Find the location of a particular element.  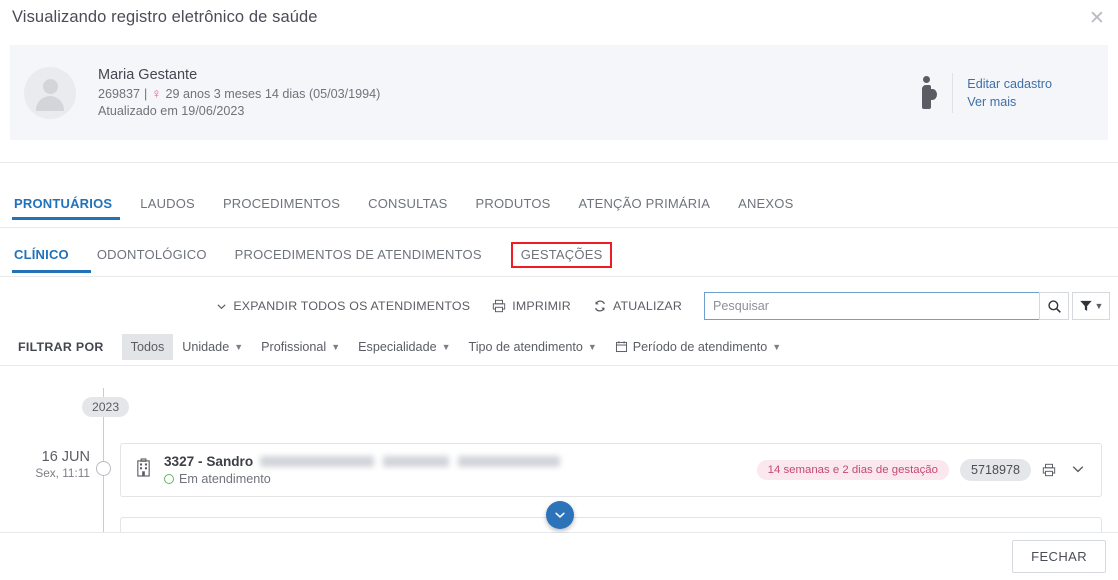

funnel-icon is located at coordinates (1085, 305).